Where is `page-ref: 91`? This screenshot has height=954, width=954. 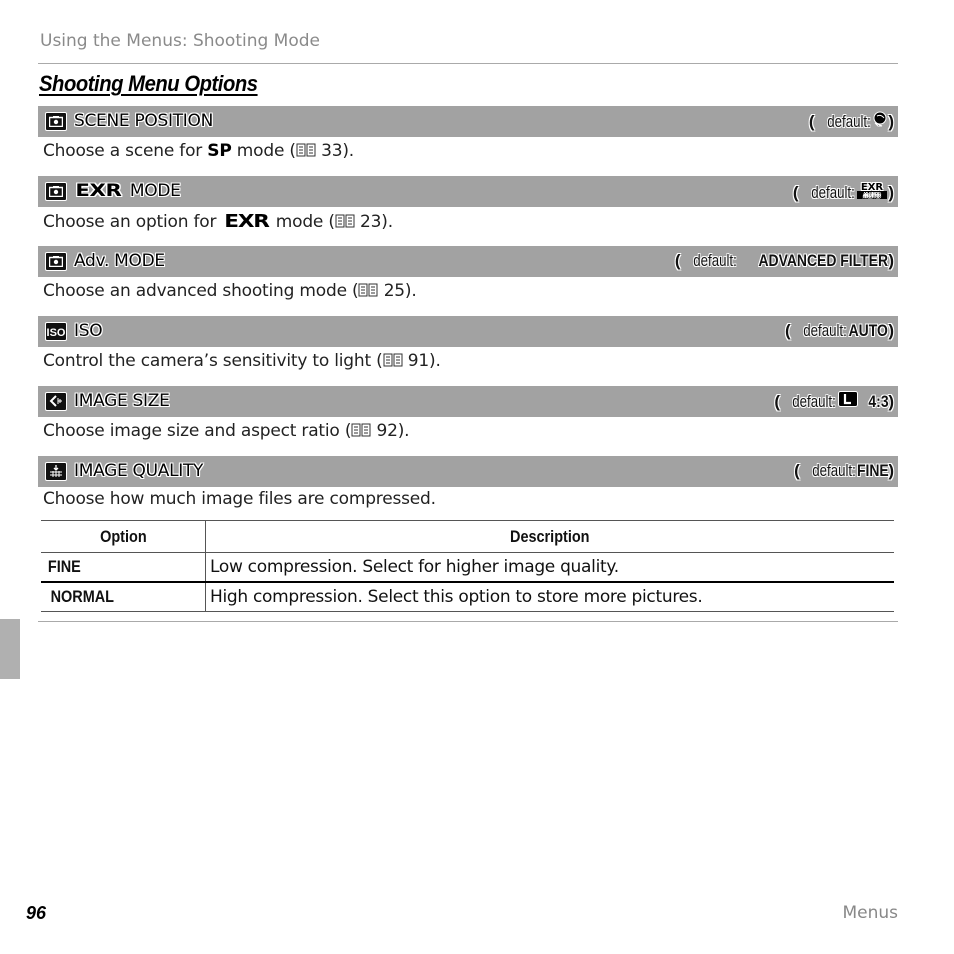 page-ref: 91 is located at coordinates (418, 361).